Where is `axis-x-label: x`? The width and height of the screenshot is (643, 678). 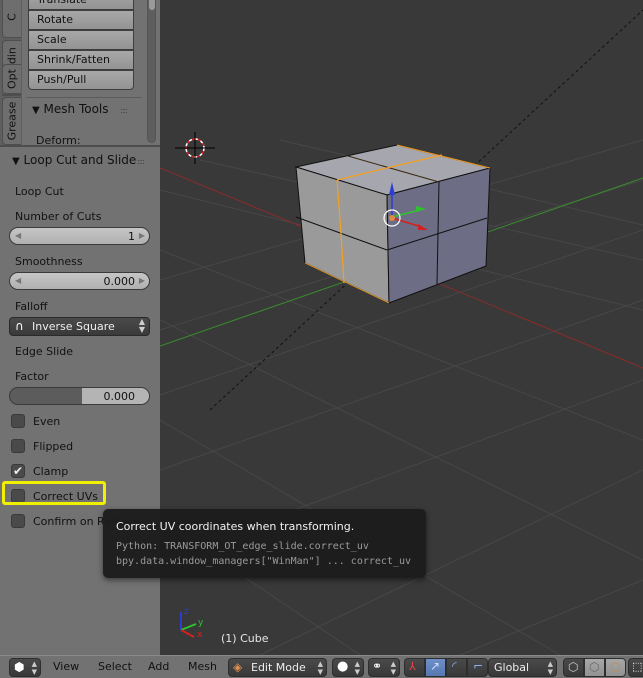 axis-x-label: x is located at coordinates (200, 635).